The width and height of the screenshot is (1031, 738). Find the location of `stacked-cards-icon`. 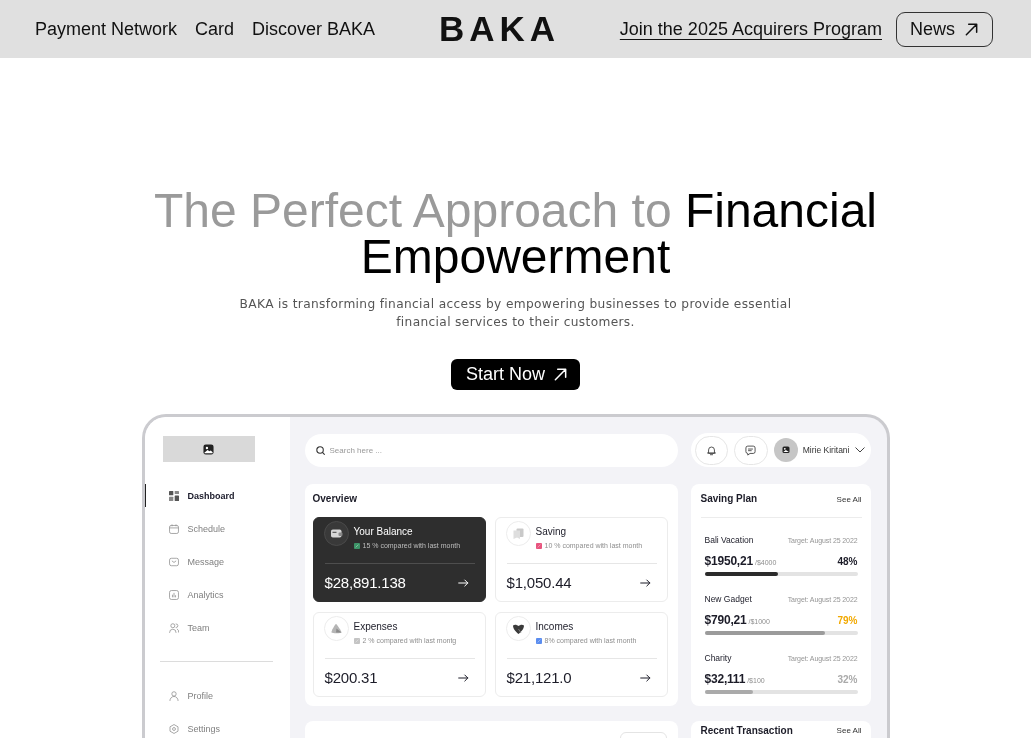

stacked-cards-icon is located at coordinates (518, 533).